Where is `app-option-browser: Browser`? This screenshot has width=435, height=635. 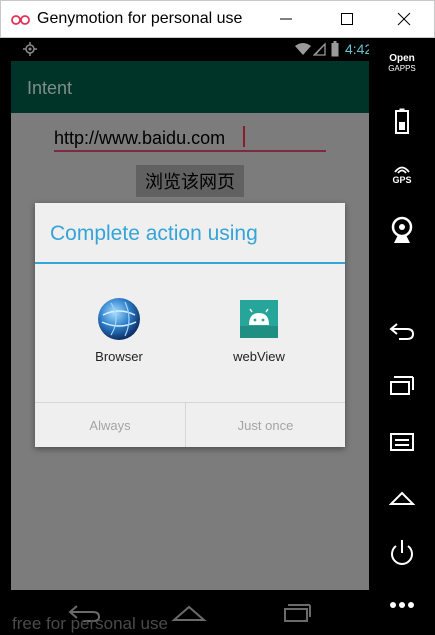 app-option-browser: Browser is located at coordinates (119, 333).